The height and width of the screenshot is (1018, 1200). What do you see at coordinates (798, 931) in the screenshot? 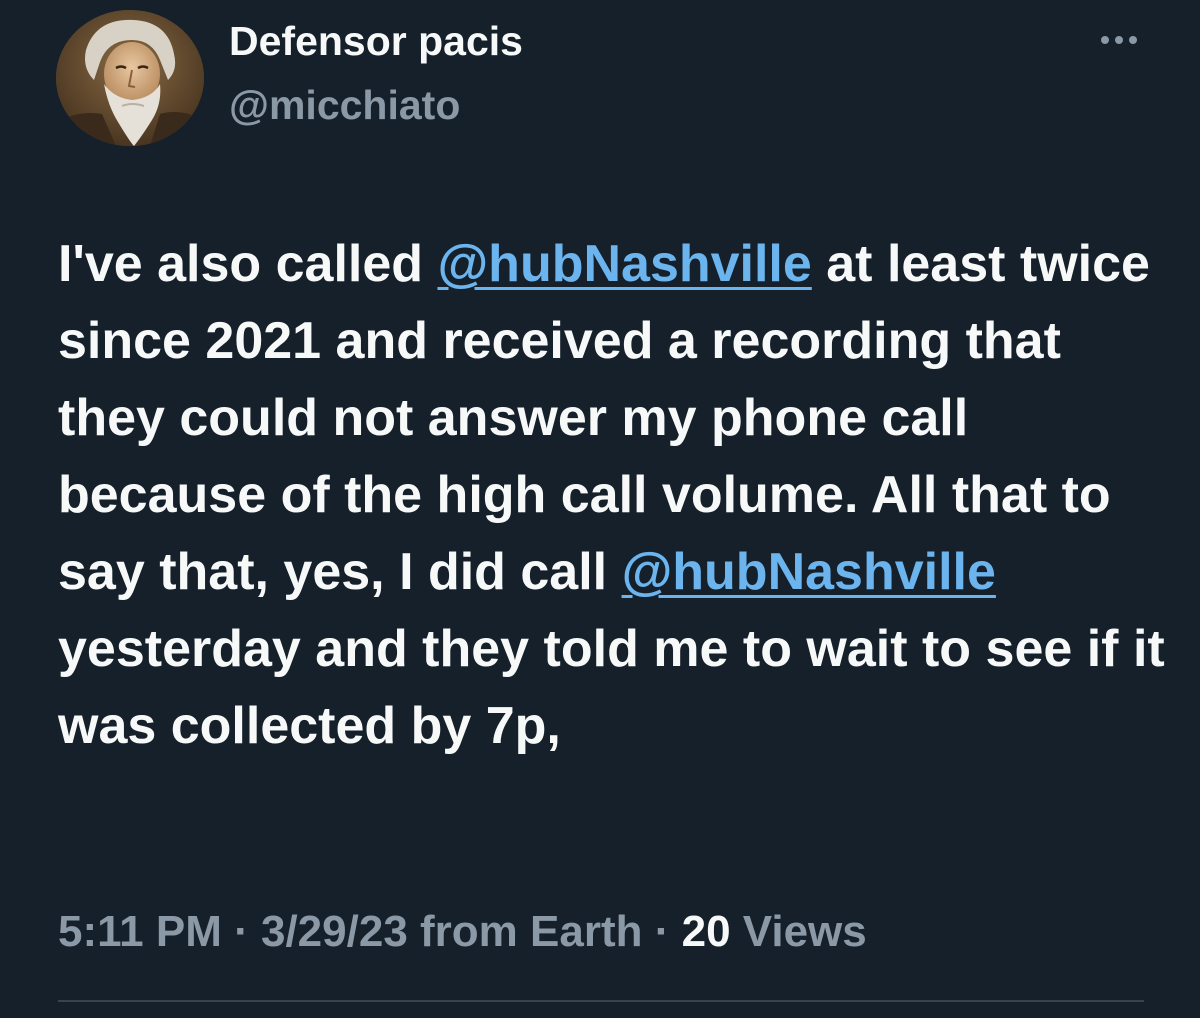
I see `views-label: Views` at bounding box center [798, 931].